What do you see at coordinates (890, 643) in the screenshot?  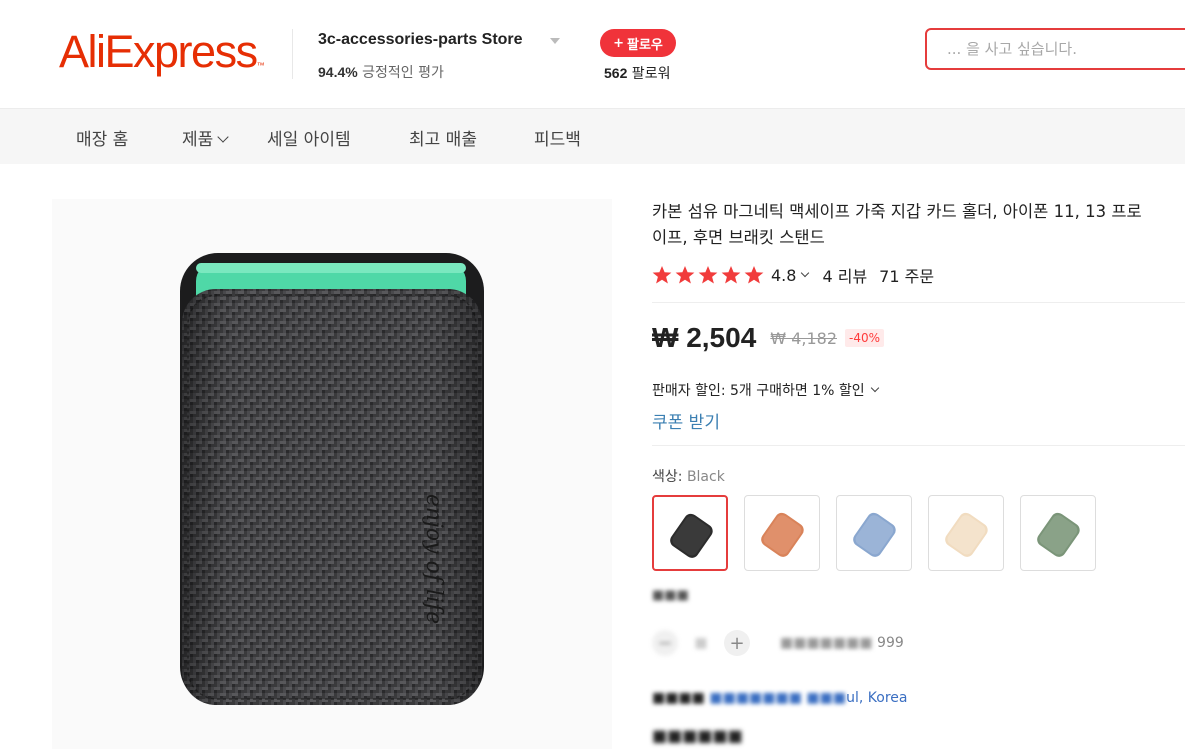 I see `quantity-available-number: 999` at bounding box center [890, 643].